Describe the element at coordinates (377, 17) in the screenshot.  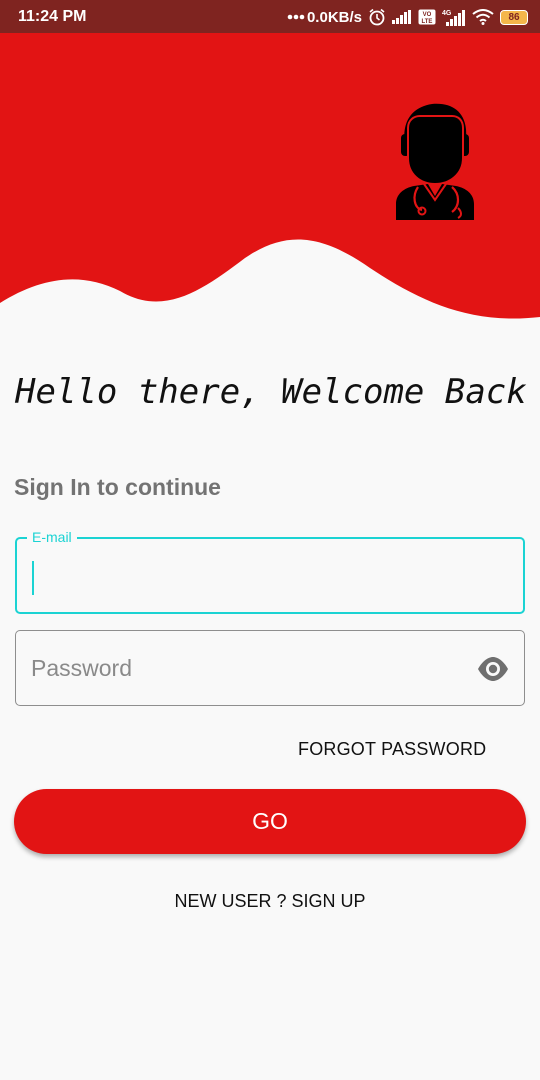
I see `alarm-icon` at that location.